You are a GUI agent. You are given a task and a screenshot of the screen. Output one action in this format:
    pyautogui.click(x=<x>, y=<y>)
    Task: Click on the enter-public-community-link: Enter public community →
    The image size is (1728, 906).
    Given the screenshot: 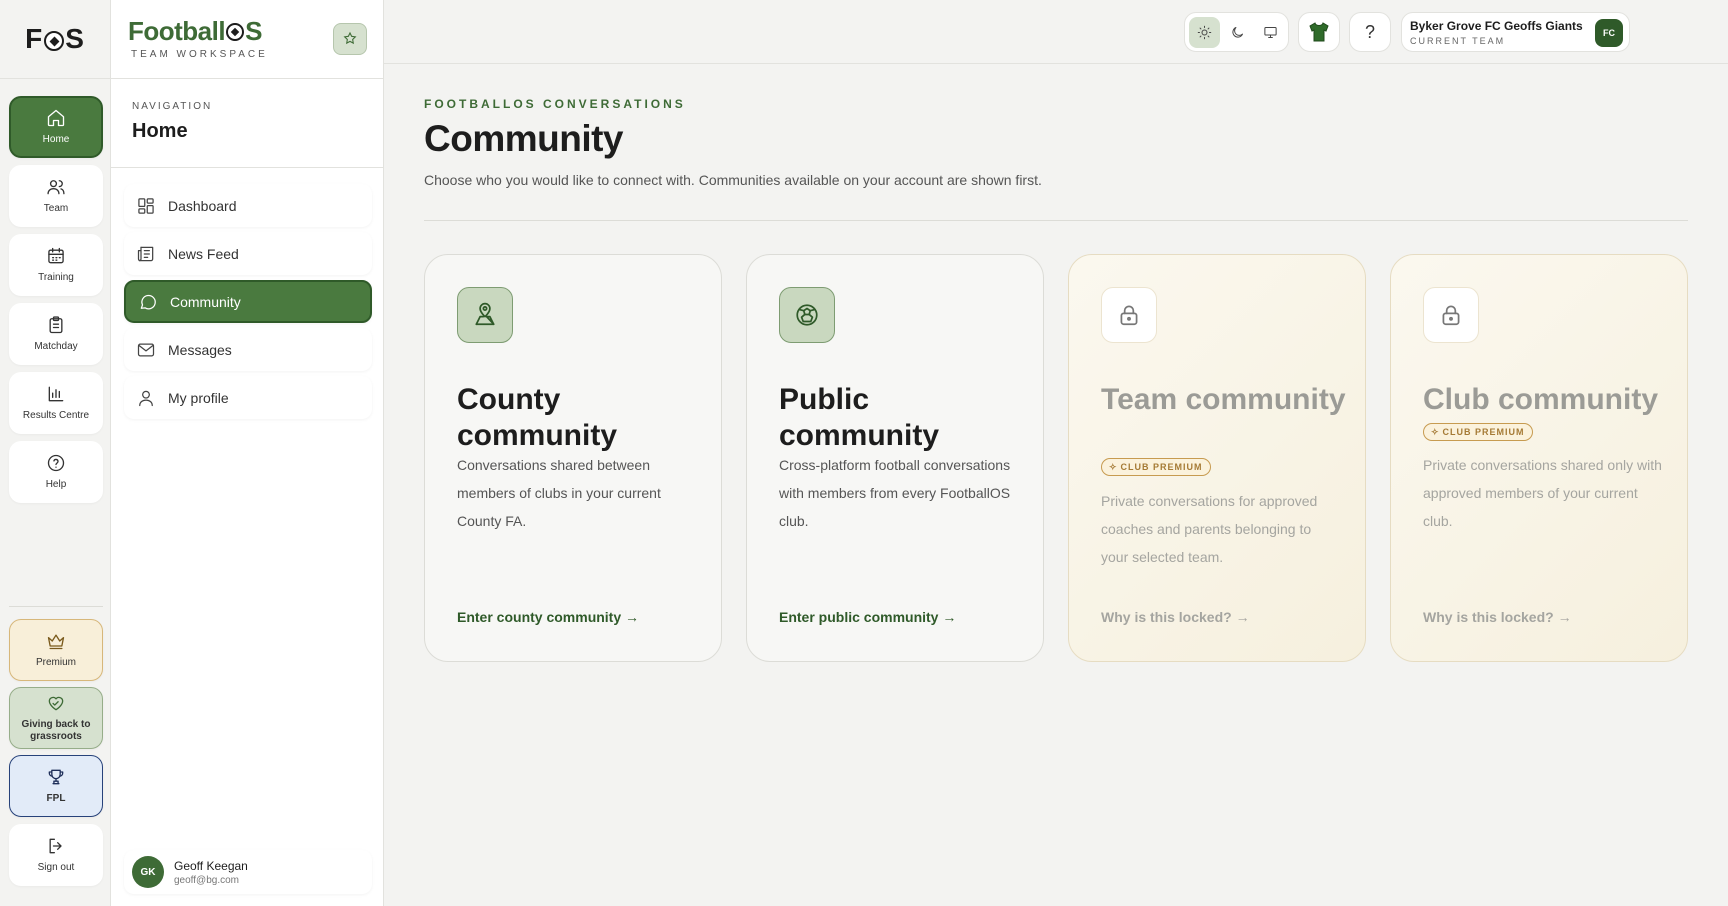 What is the action you would take?
    pyautogui.click(x=867, y=617)
    